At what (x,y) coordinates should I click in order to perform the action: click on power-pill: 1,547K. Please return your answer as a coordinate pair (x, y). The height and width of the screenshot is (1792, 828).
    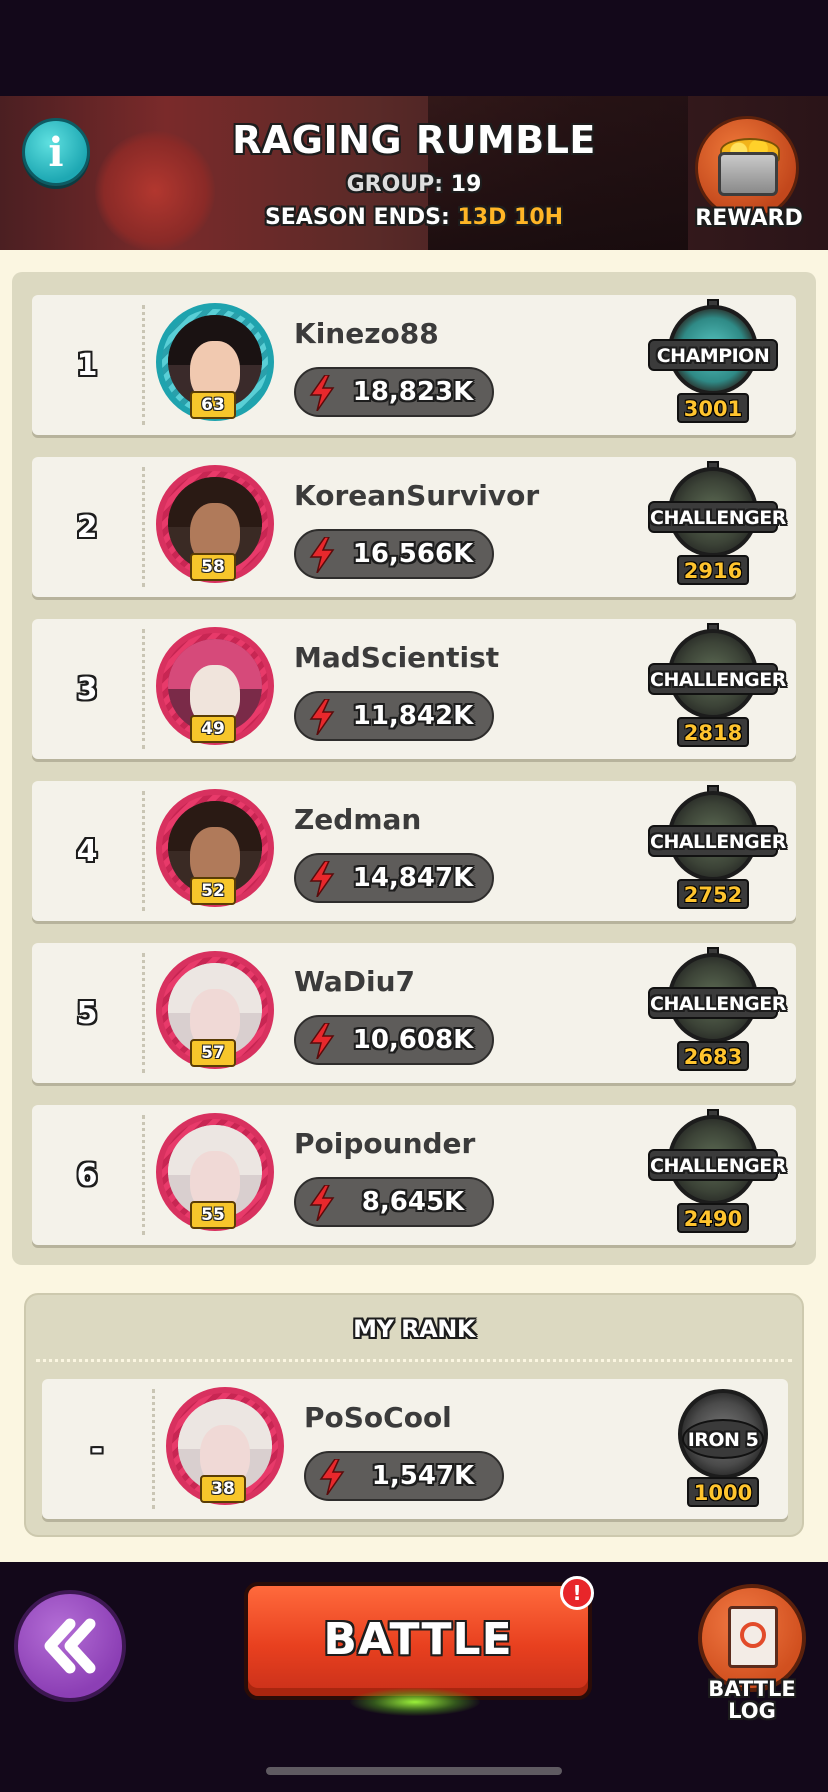
    Looking at the image, I should click on (404, 1476).